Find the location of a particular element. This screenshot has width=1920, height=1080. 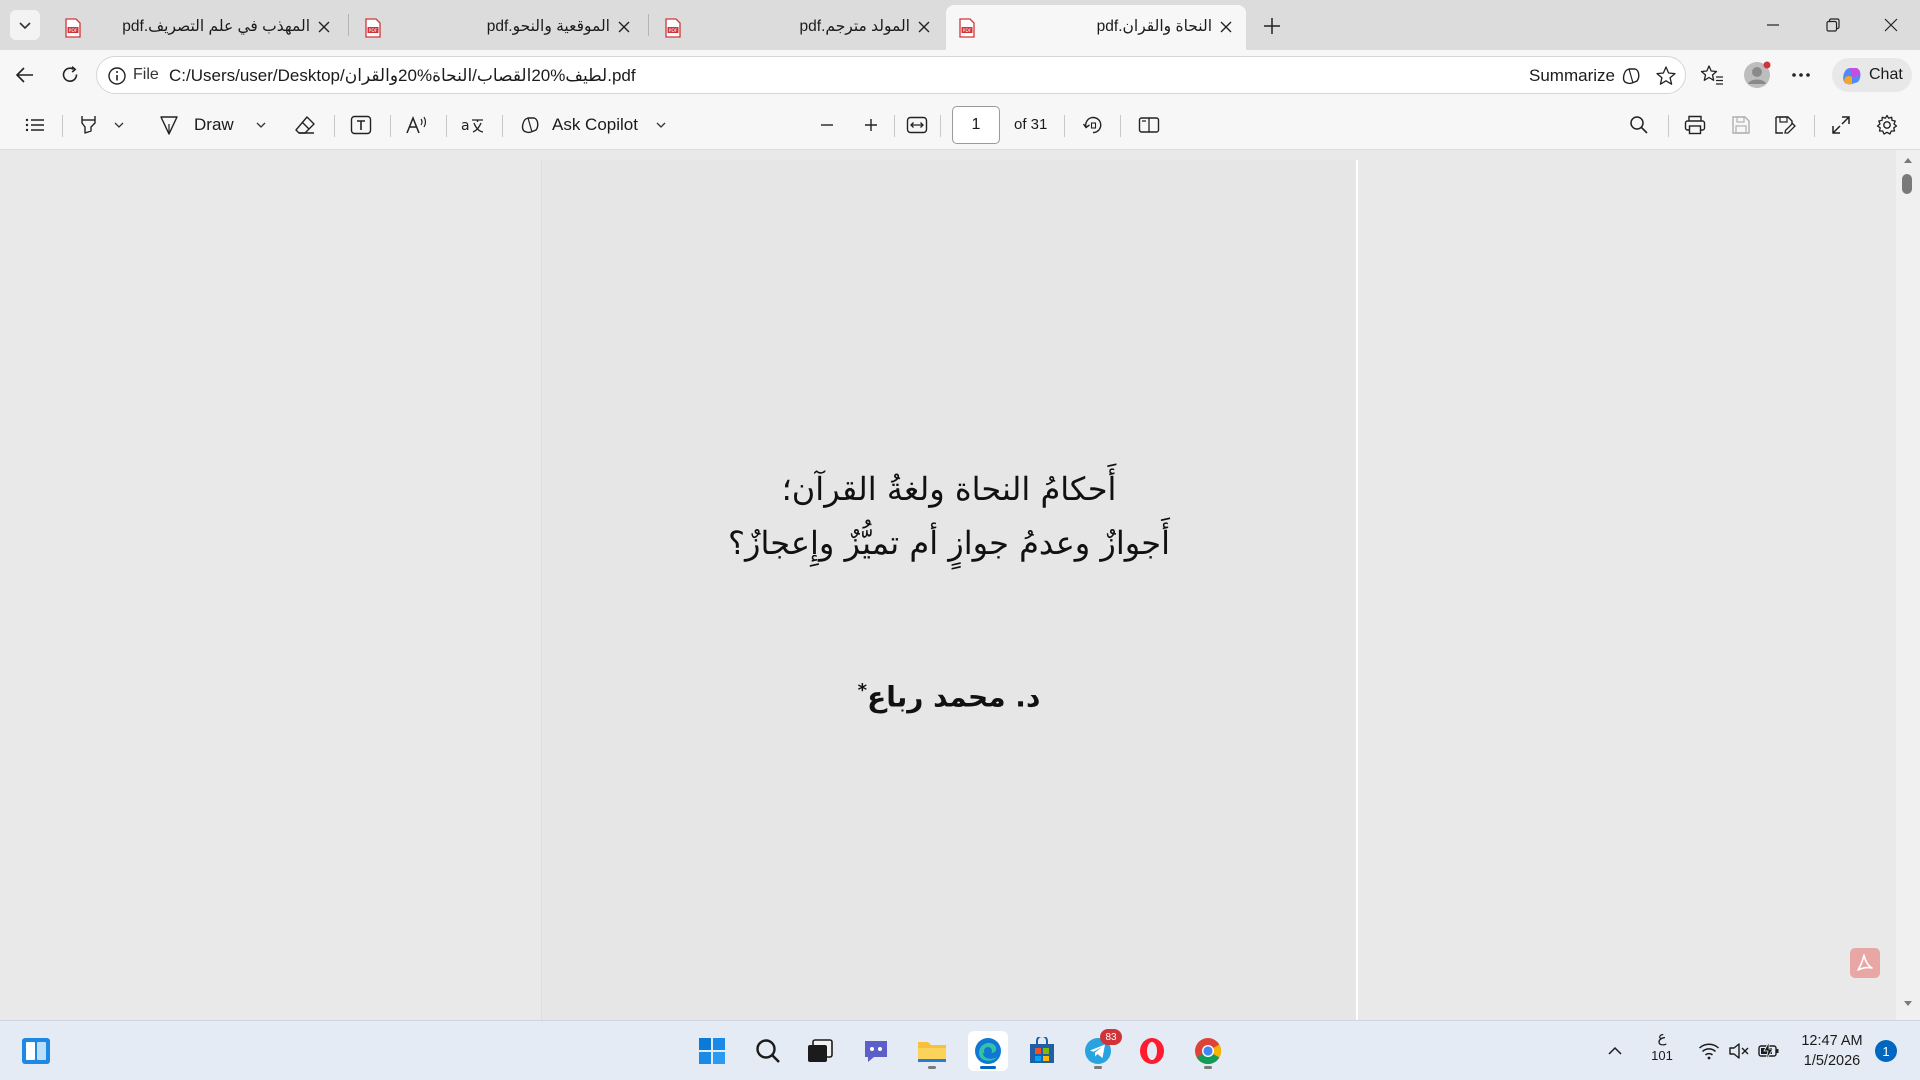

svg-text: PDF is located at coordinates (373, 31).